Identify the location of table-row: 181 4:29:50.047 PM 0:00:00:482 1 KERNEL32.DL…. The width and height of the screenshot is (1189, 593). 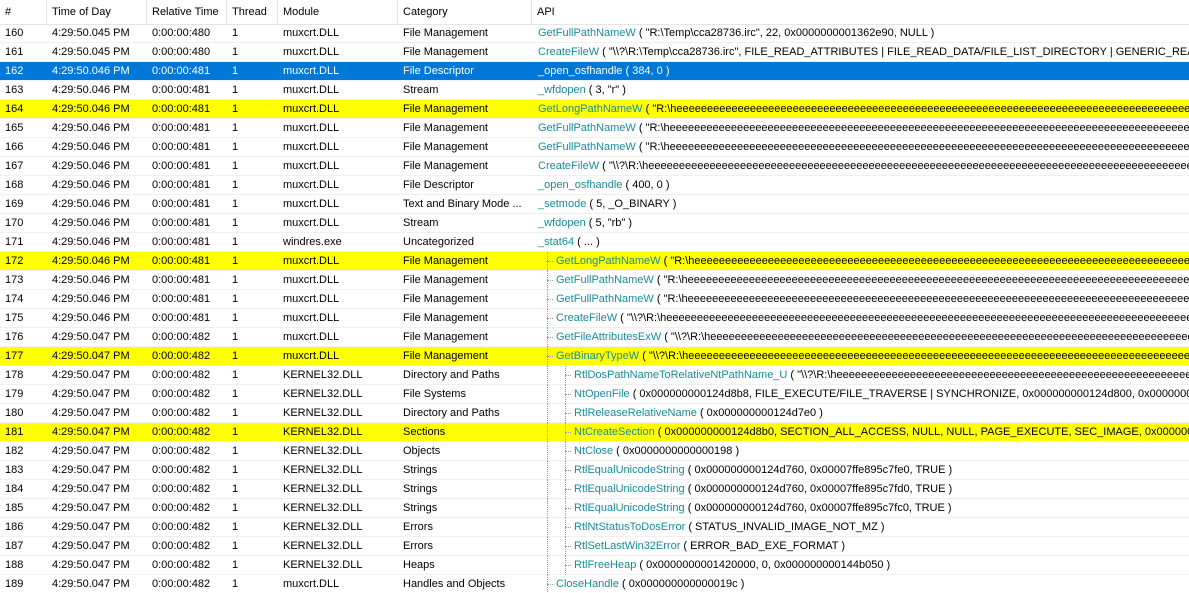
(594, 432).